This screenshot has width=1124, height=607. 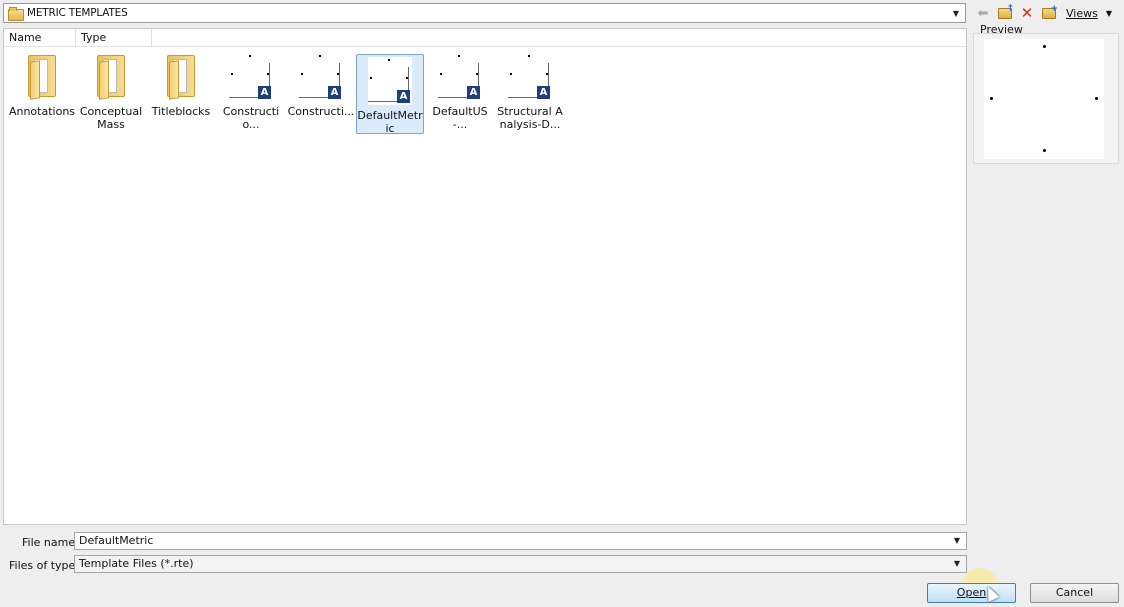 I want to click on back-arrow-icon: ⬅, so click(x=983, y=13).